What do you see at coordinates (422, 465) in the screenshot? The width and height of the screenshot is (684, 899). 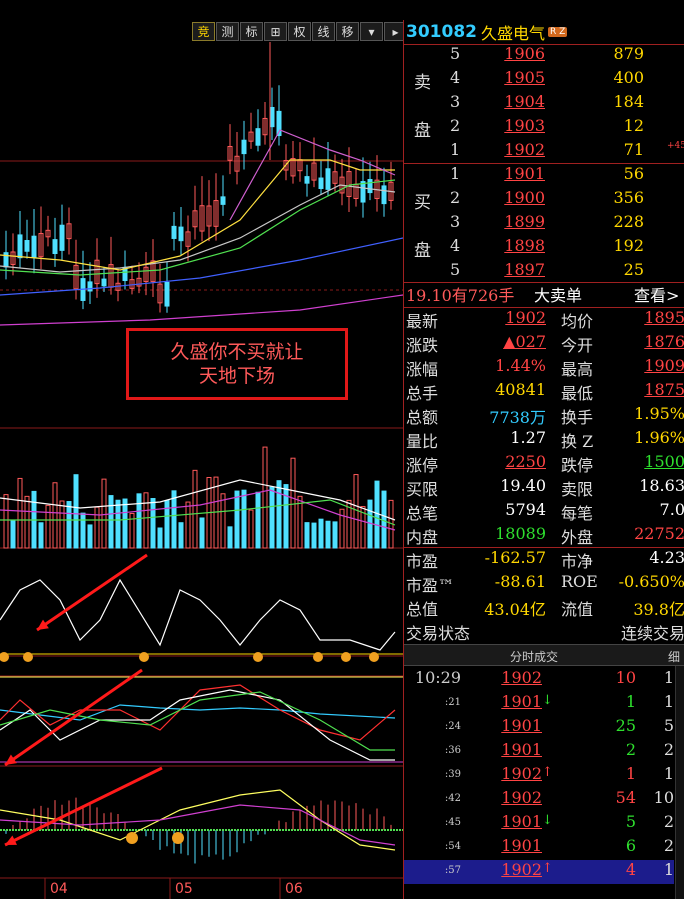 I see `stat-label: 涨停` at bounding box center [422, 465].